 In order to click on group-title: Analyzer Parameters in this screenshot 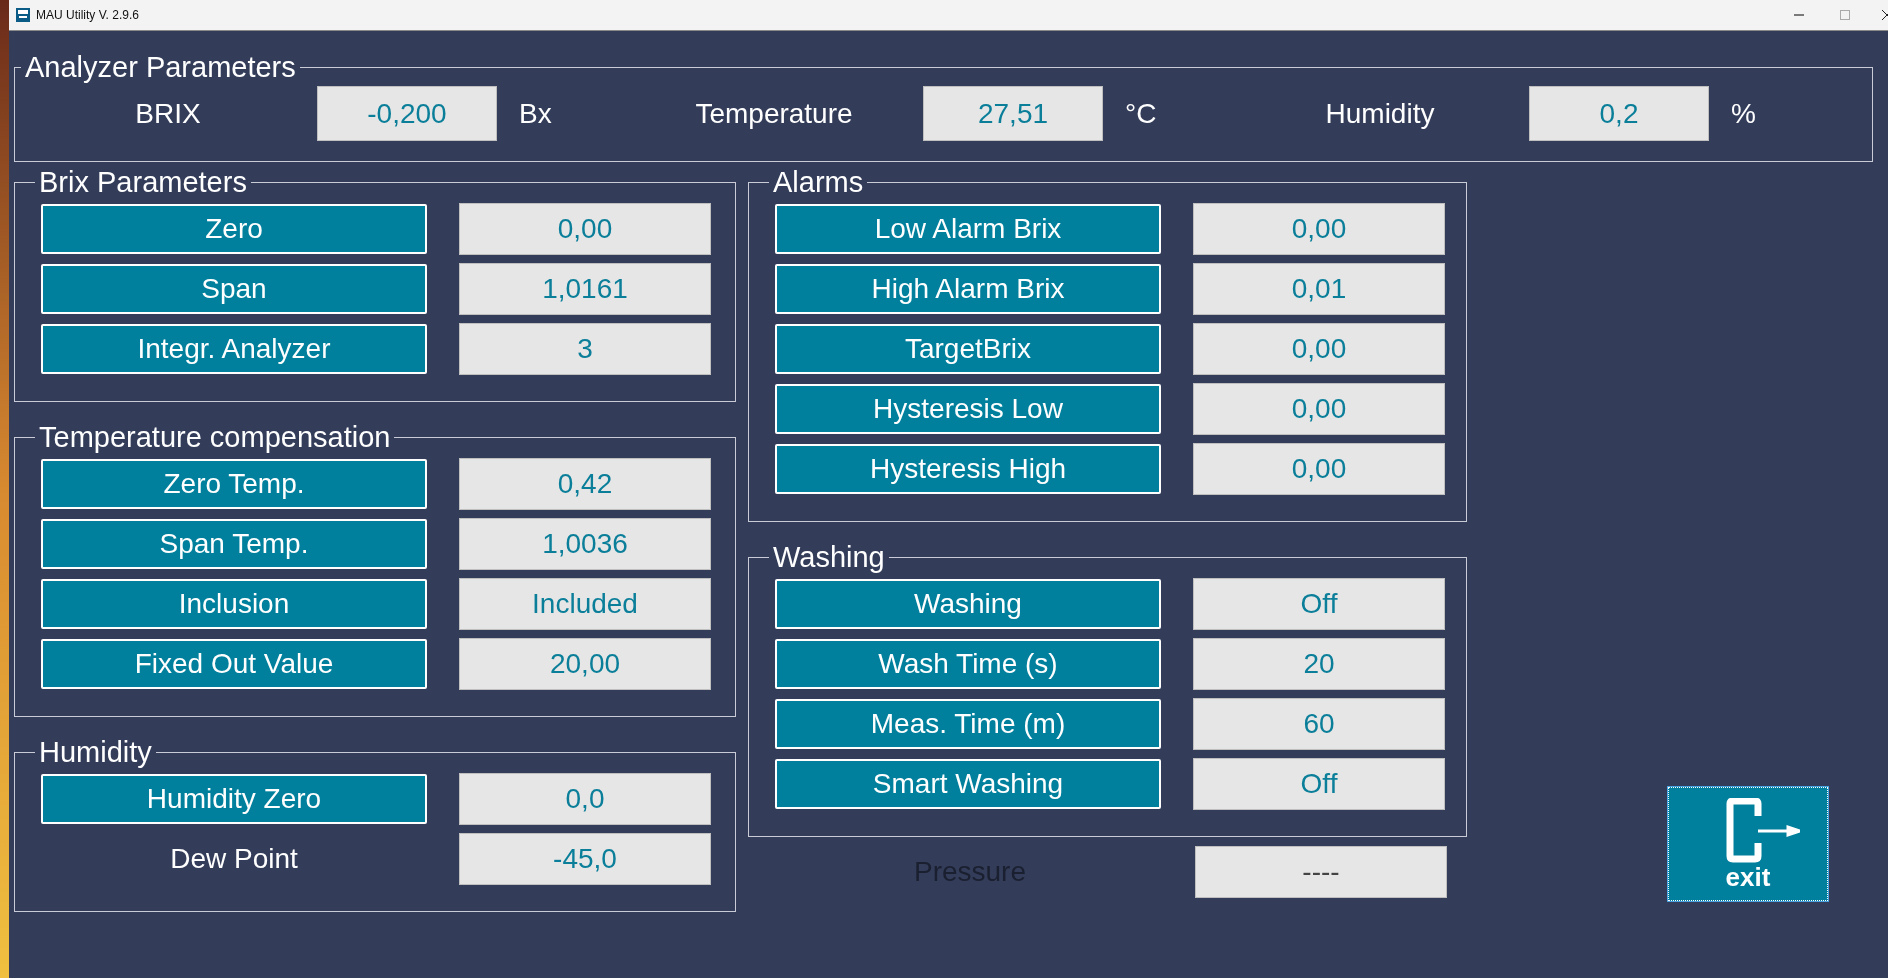, I will do `click(160, 67)`.